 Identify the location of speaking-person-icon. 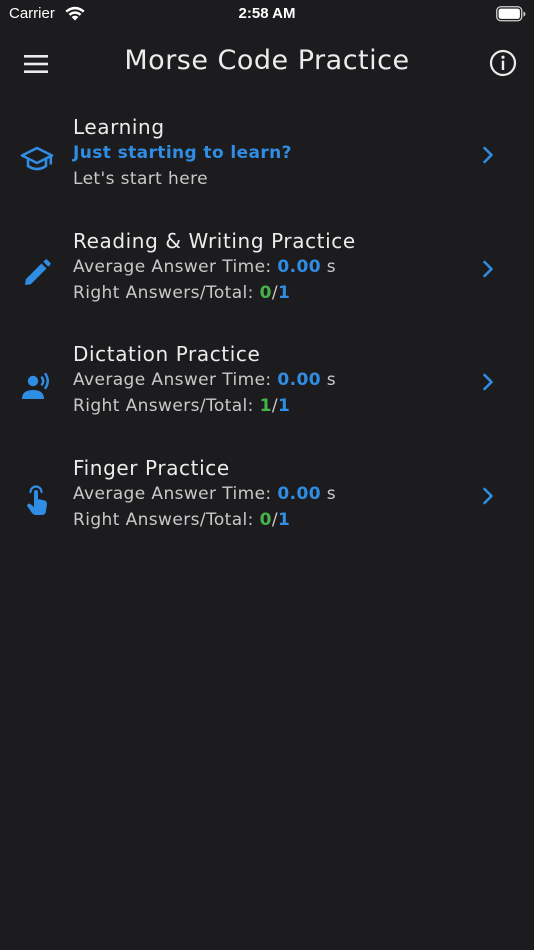
(35, 385).